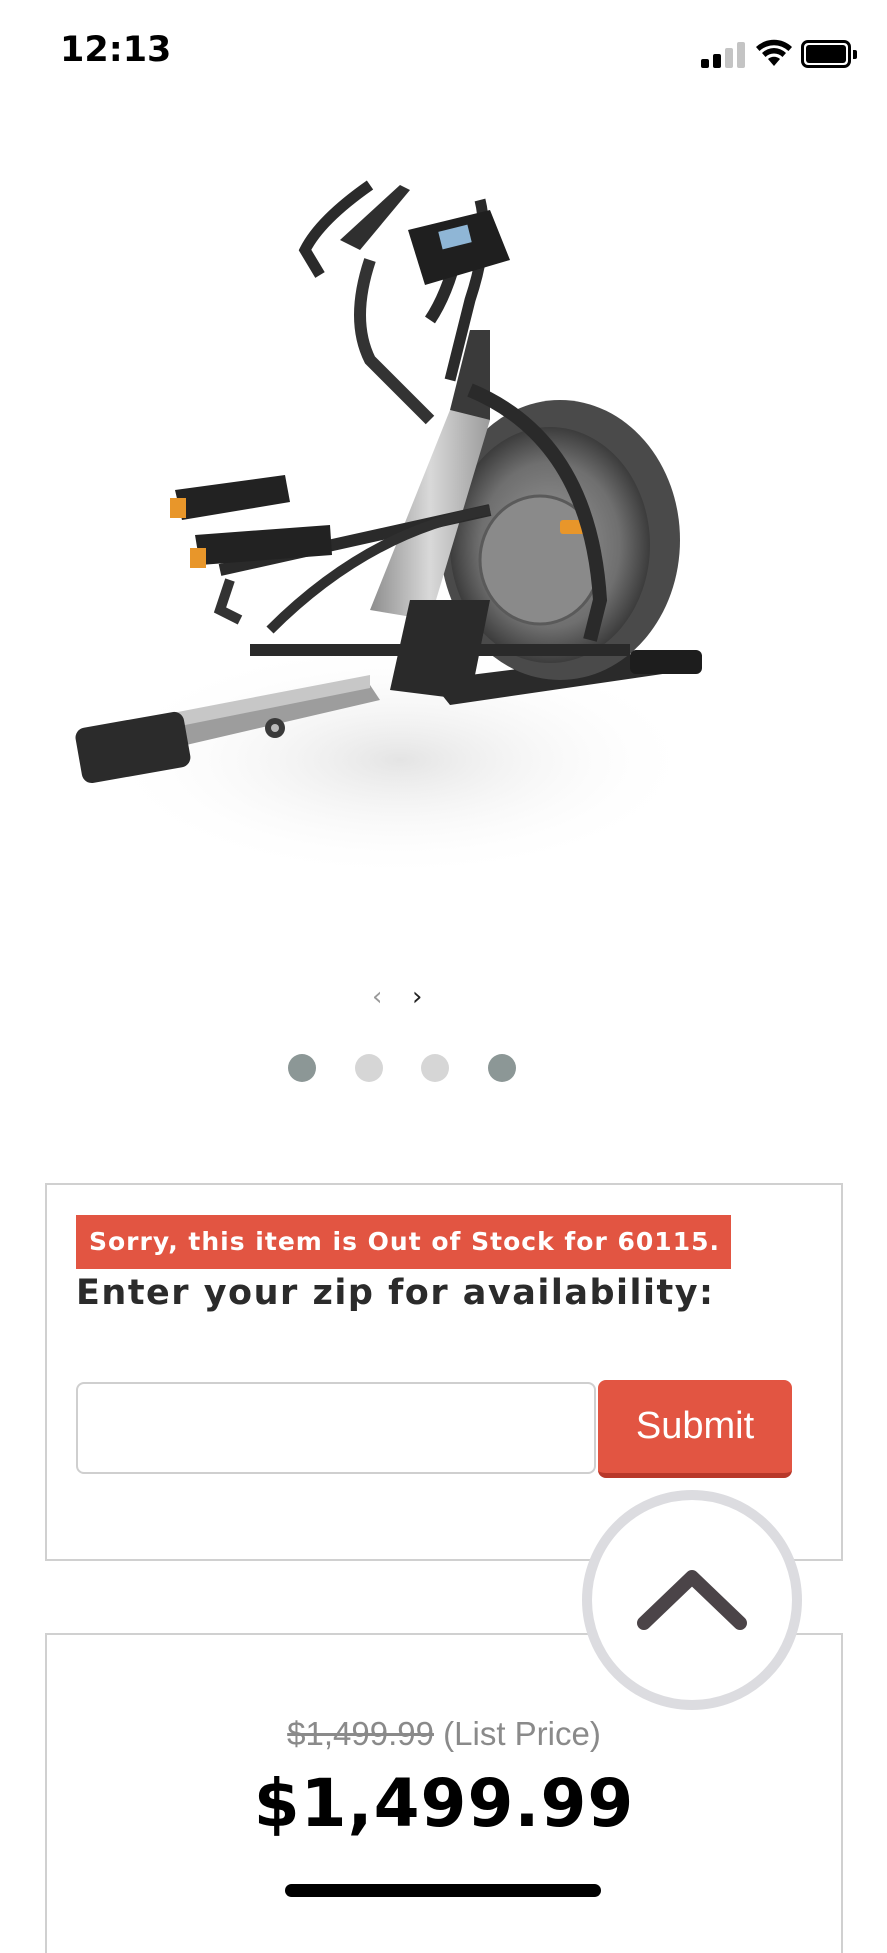 The width and height of the screenshot is (887, 1953). What do you see at coordinates (522, 1733) in the screenshot?
I see `list-price-label: (List Price)` at bounding box center [522, 1733].